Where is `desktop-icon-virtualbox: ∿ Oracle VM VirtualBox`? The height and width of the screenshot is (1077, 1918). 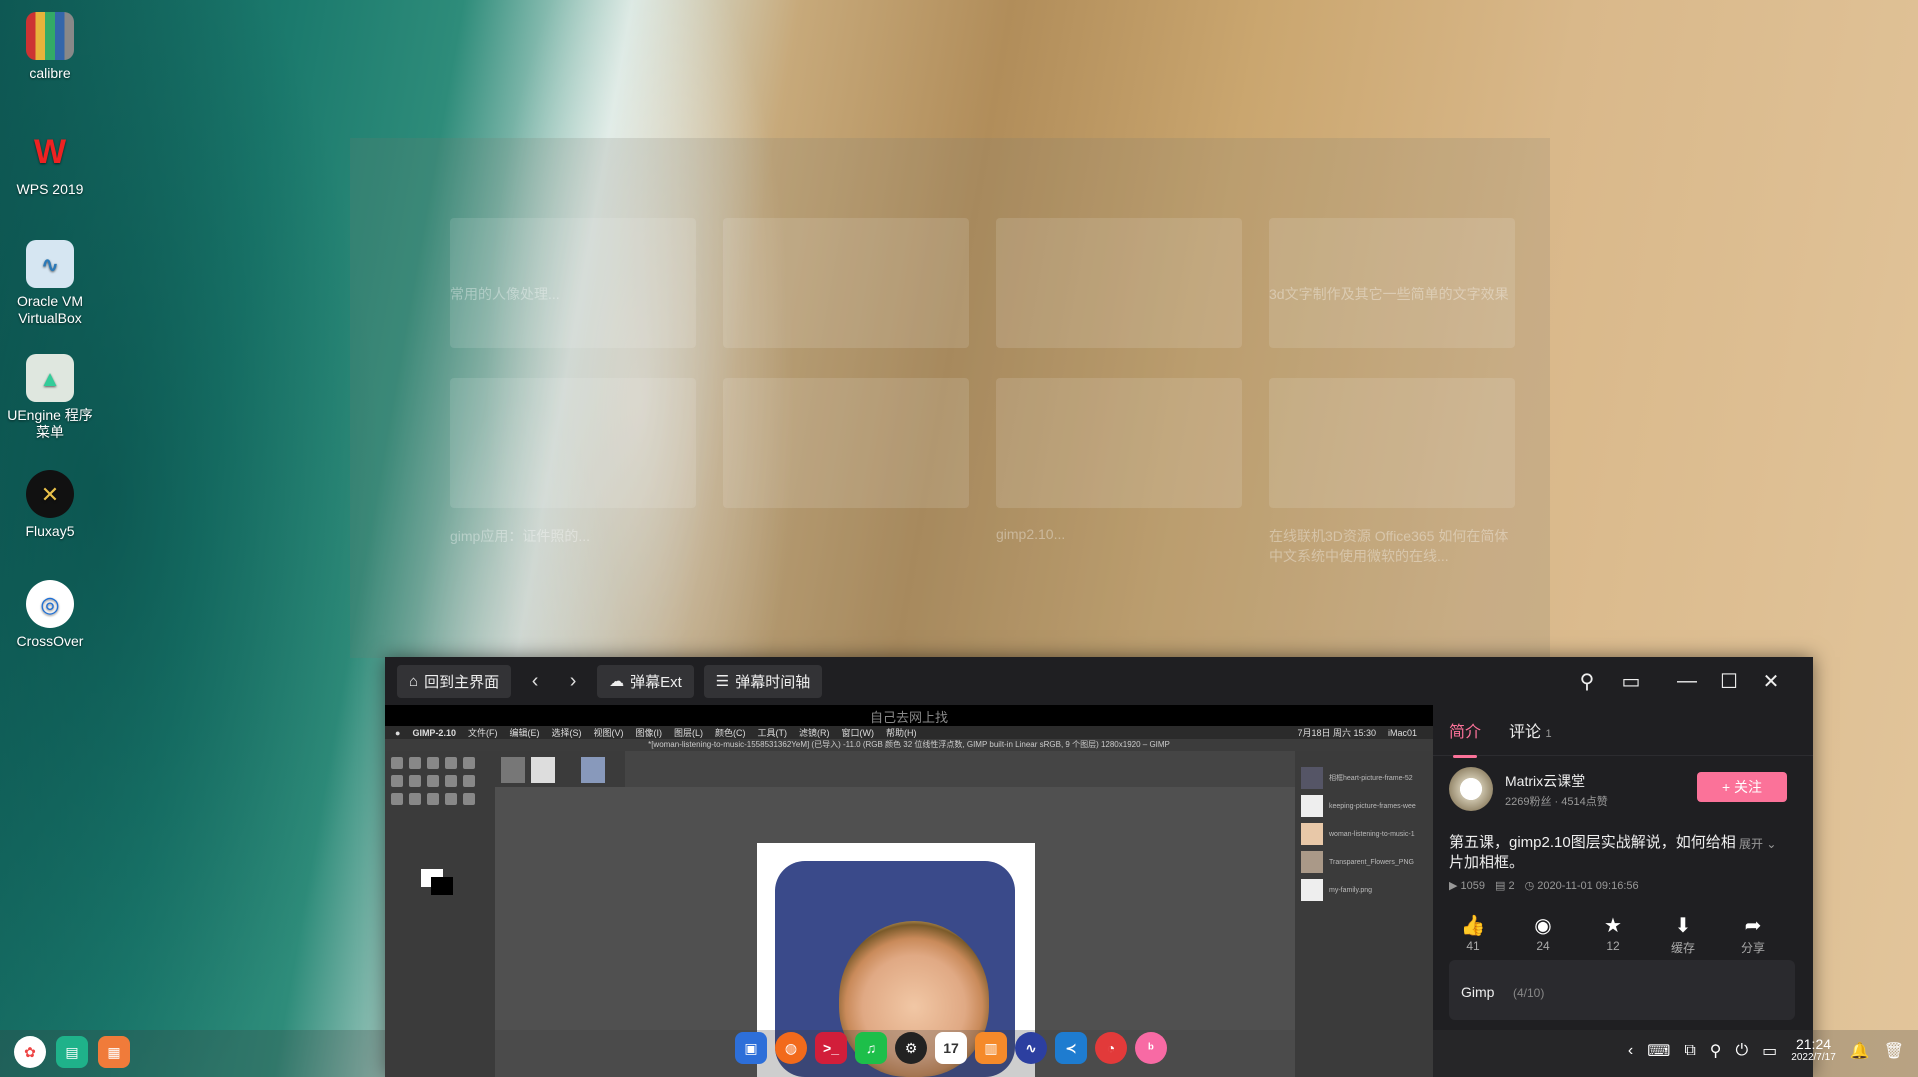
desktop-icon-virtualbox: ∿ Oracle VM VirtualBox is located at coordinates (50, 283).